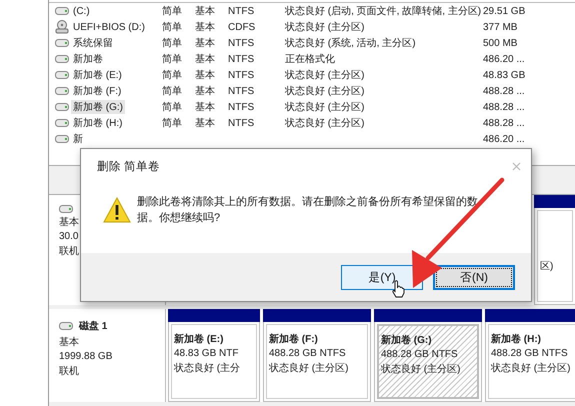  I want to click on partition-status: 区), so click(547, 266).